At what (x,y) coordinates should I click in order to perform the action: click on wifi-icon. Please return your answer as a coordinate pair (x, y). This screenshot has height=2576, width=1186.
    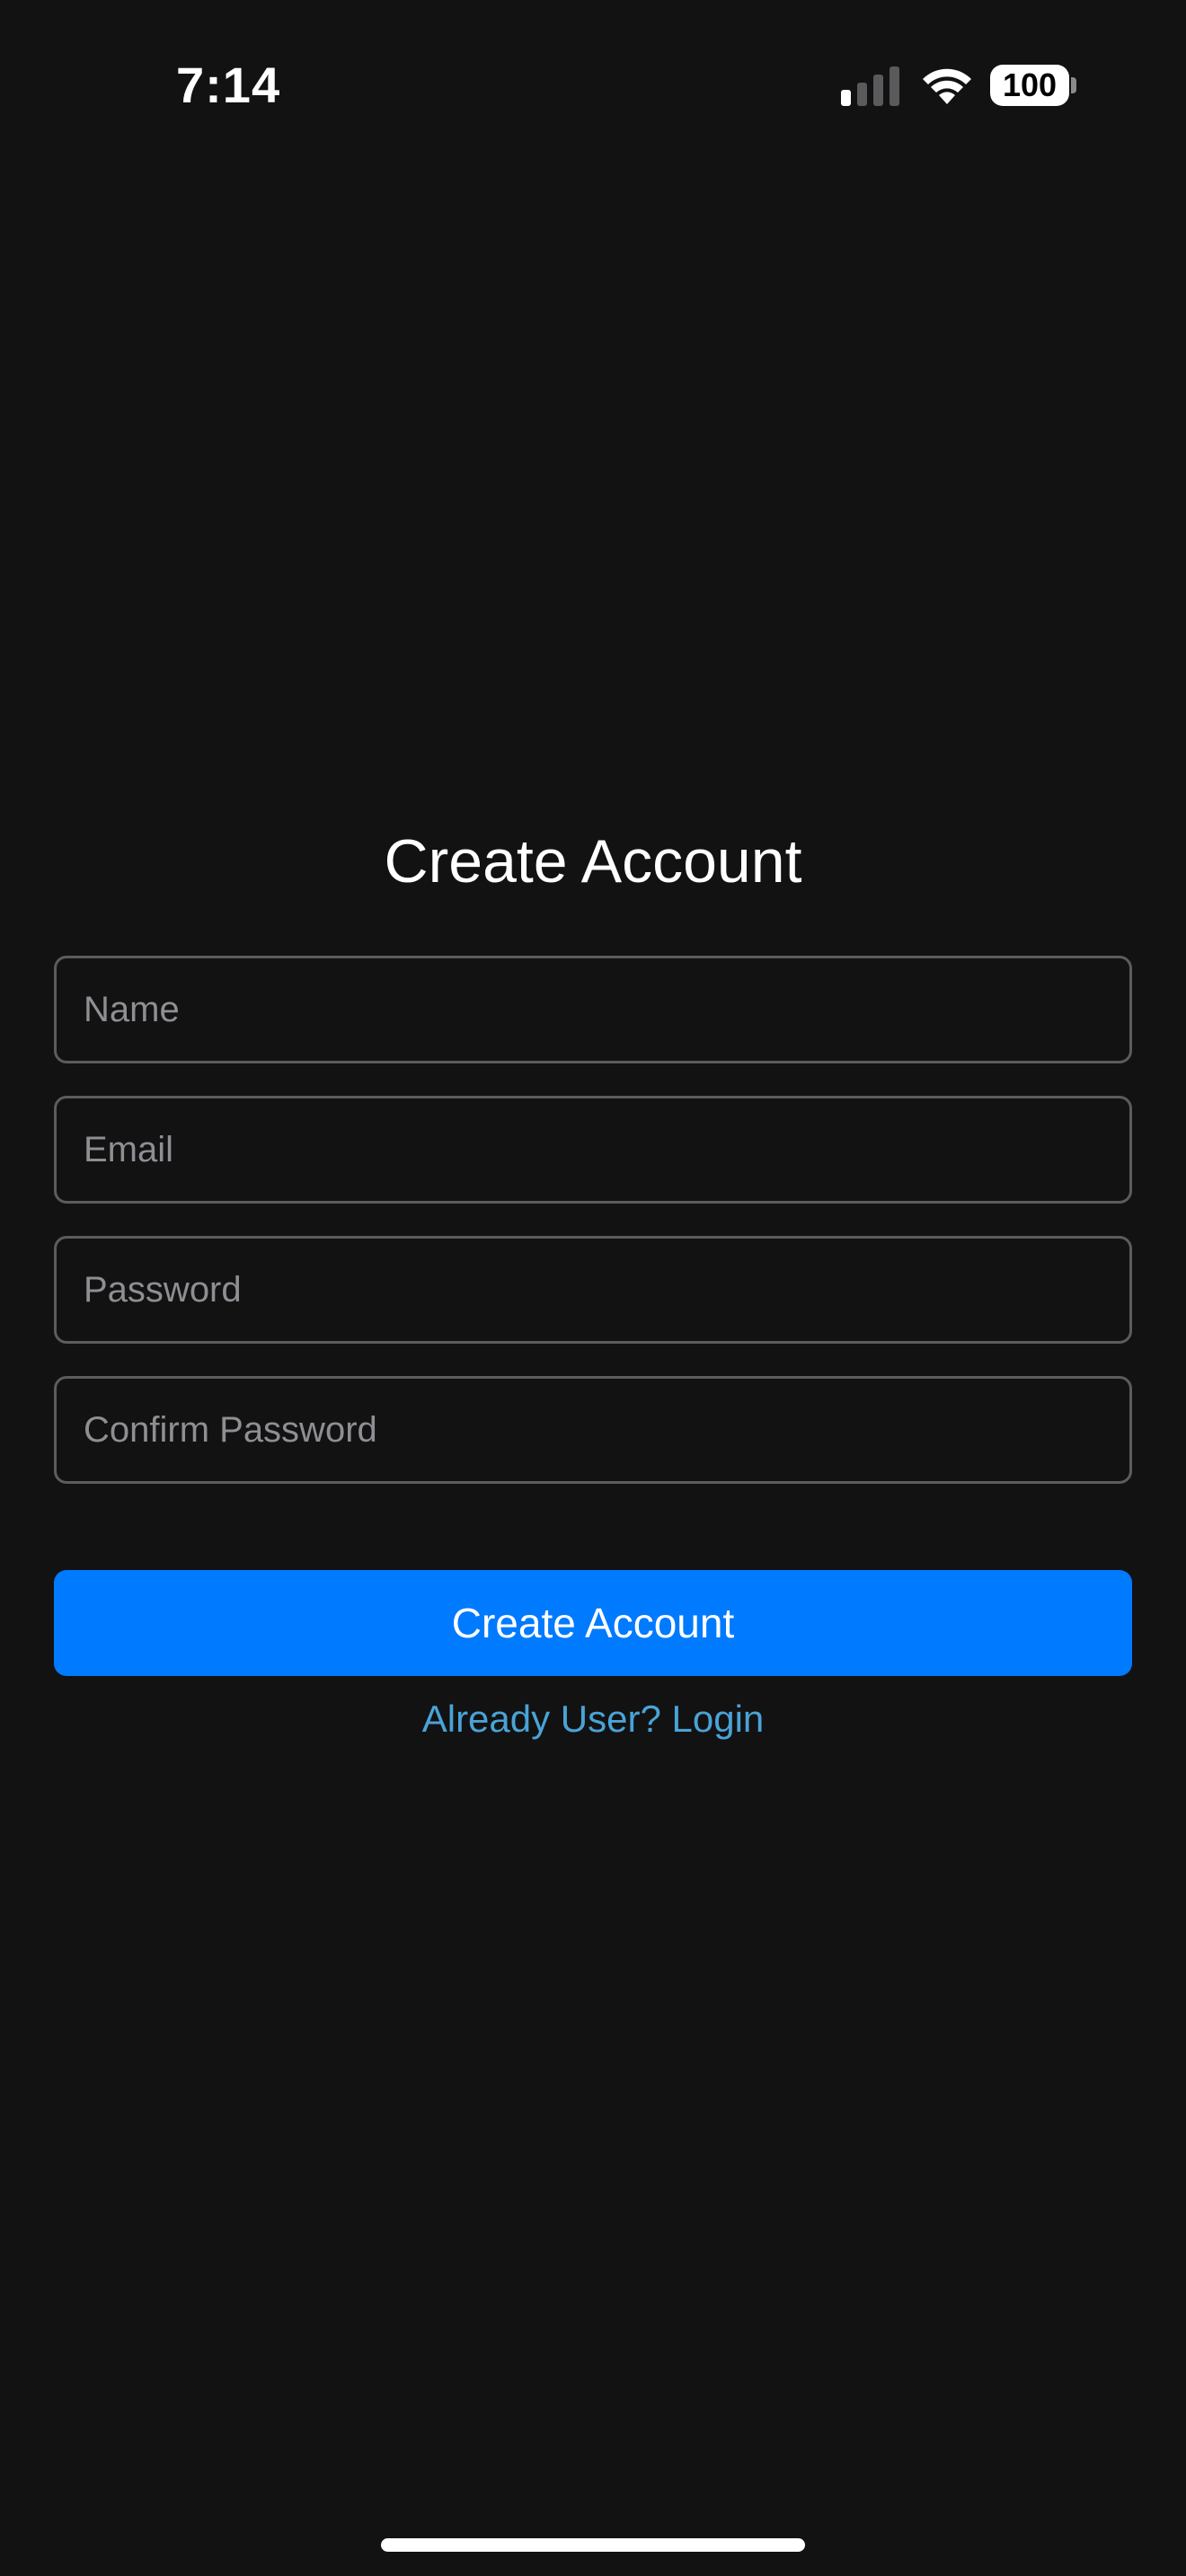
    Looking at the image, I should click on (947, 85).